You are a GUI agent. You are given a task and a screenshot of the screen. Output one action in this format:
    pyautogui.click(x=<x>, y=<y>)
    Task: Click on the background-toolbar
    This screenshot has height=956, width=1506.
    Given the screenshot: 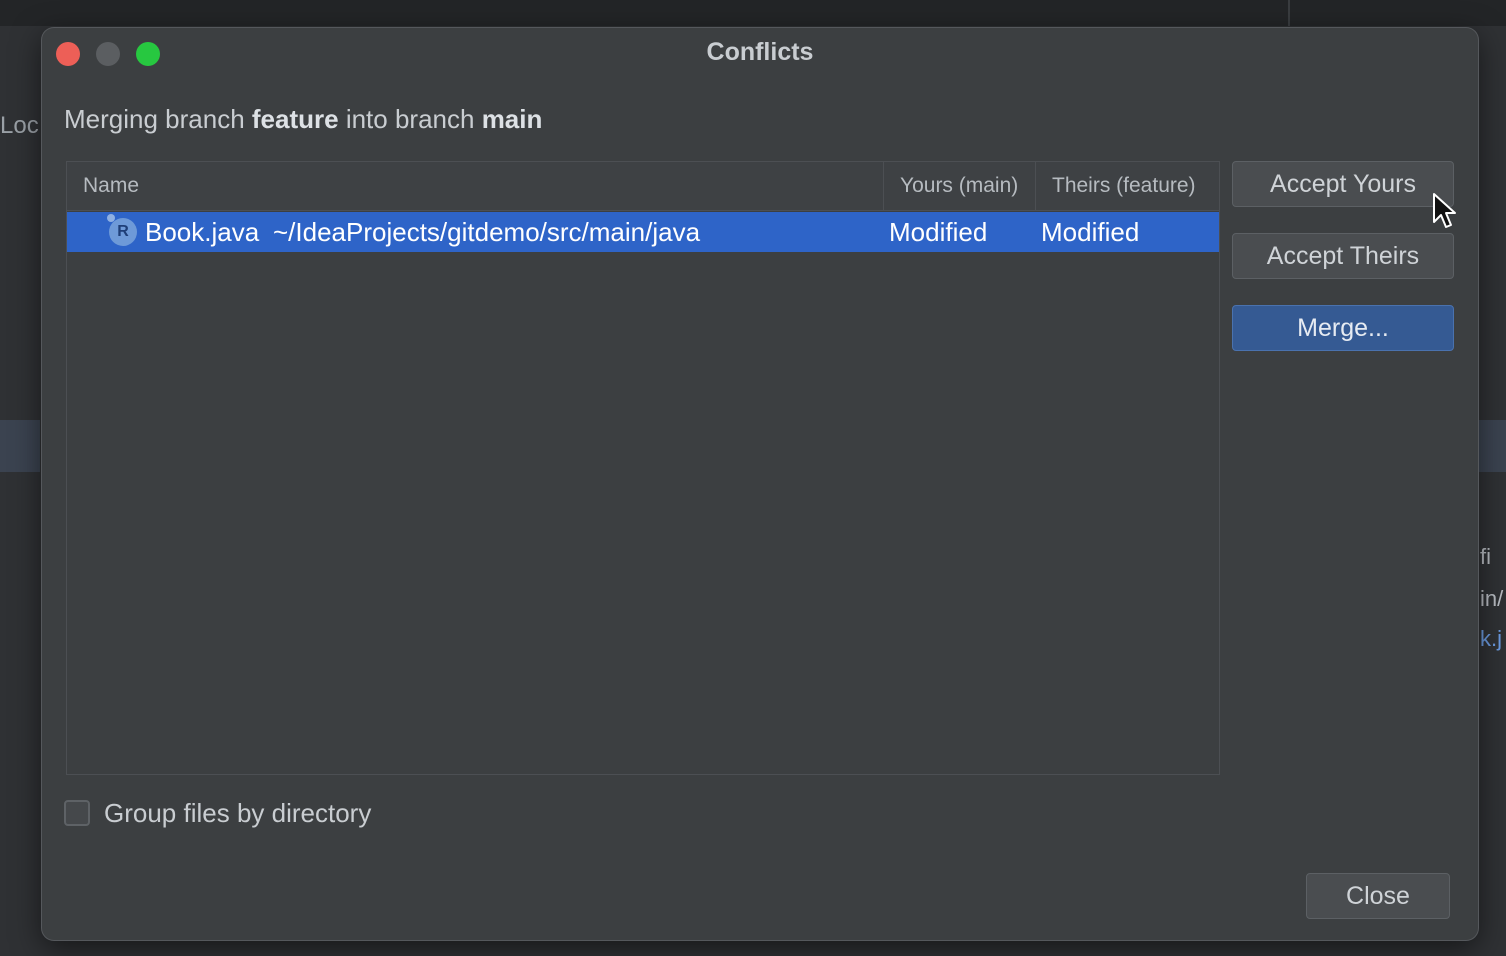 What is the action you would take?
    pyautogui.click(x=753, y=13)
    